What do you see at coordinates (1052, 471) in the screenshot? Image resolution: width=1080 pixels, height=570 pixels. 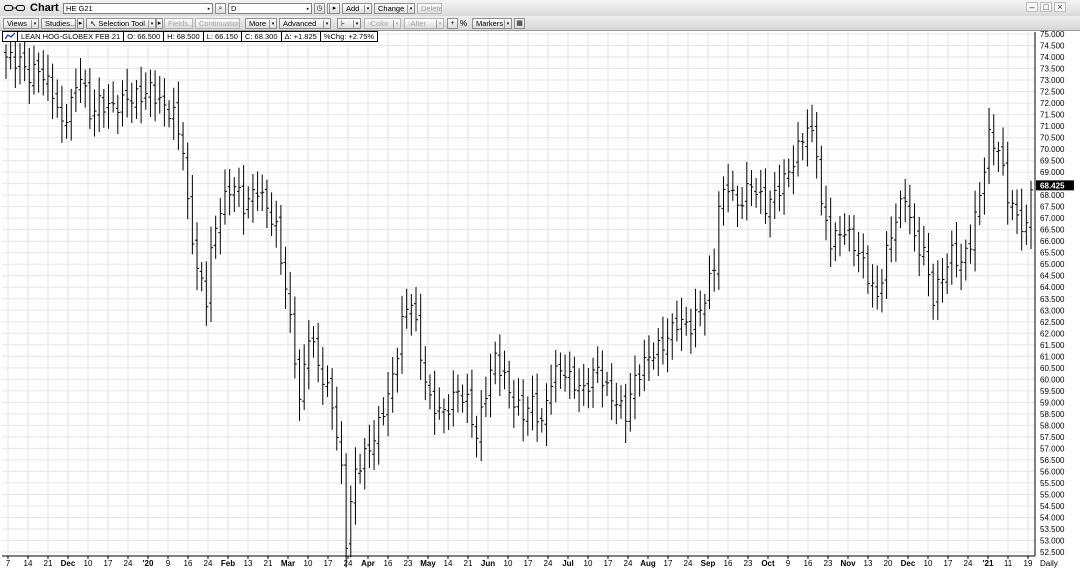 I see `y-tick-label: 56.000` at bounding box center [1052, 471].